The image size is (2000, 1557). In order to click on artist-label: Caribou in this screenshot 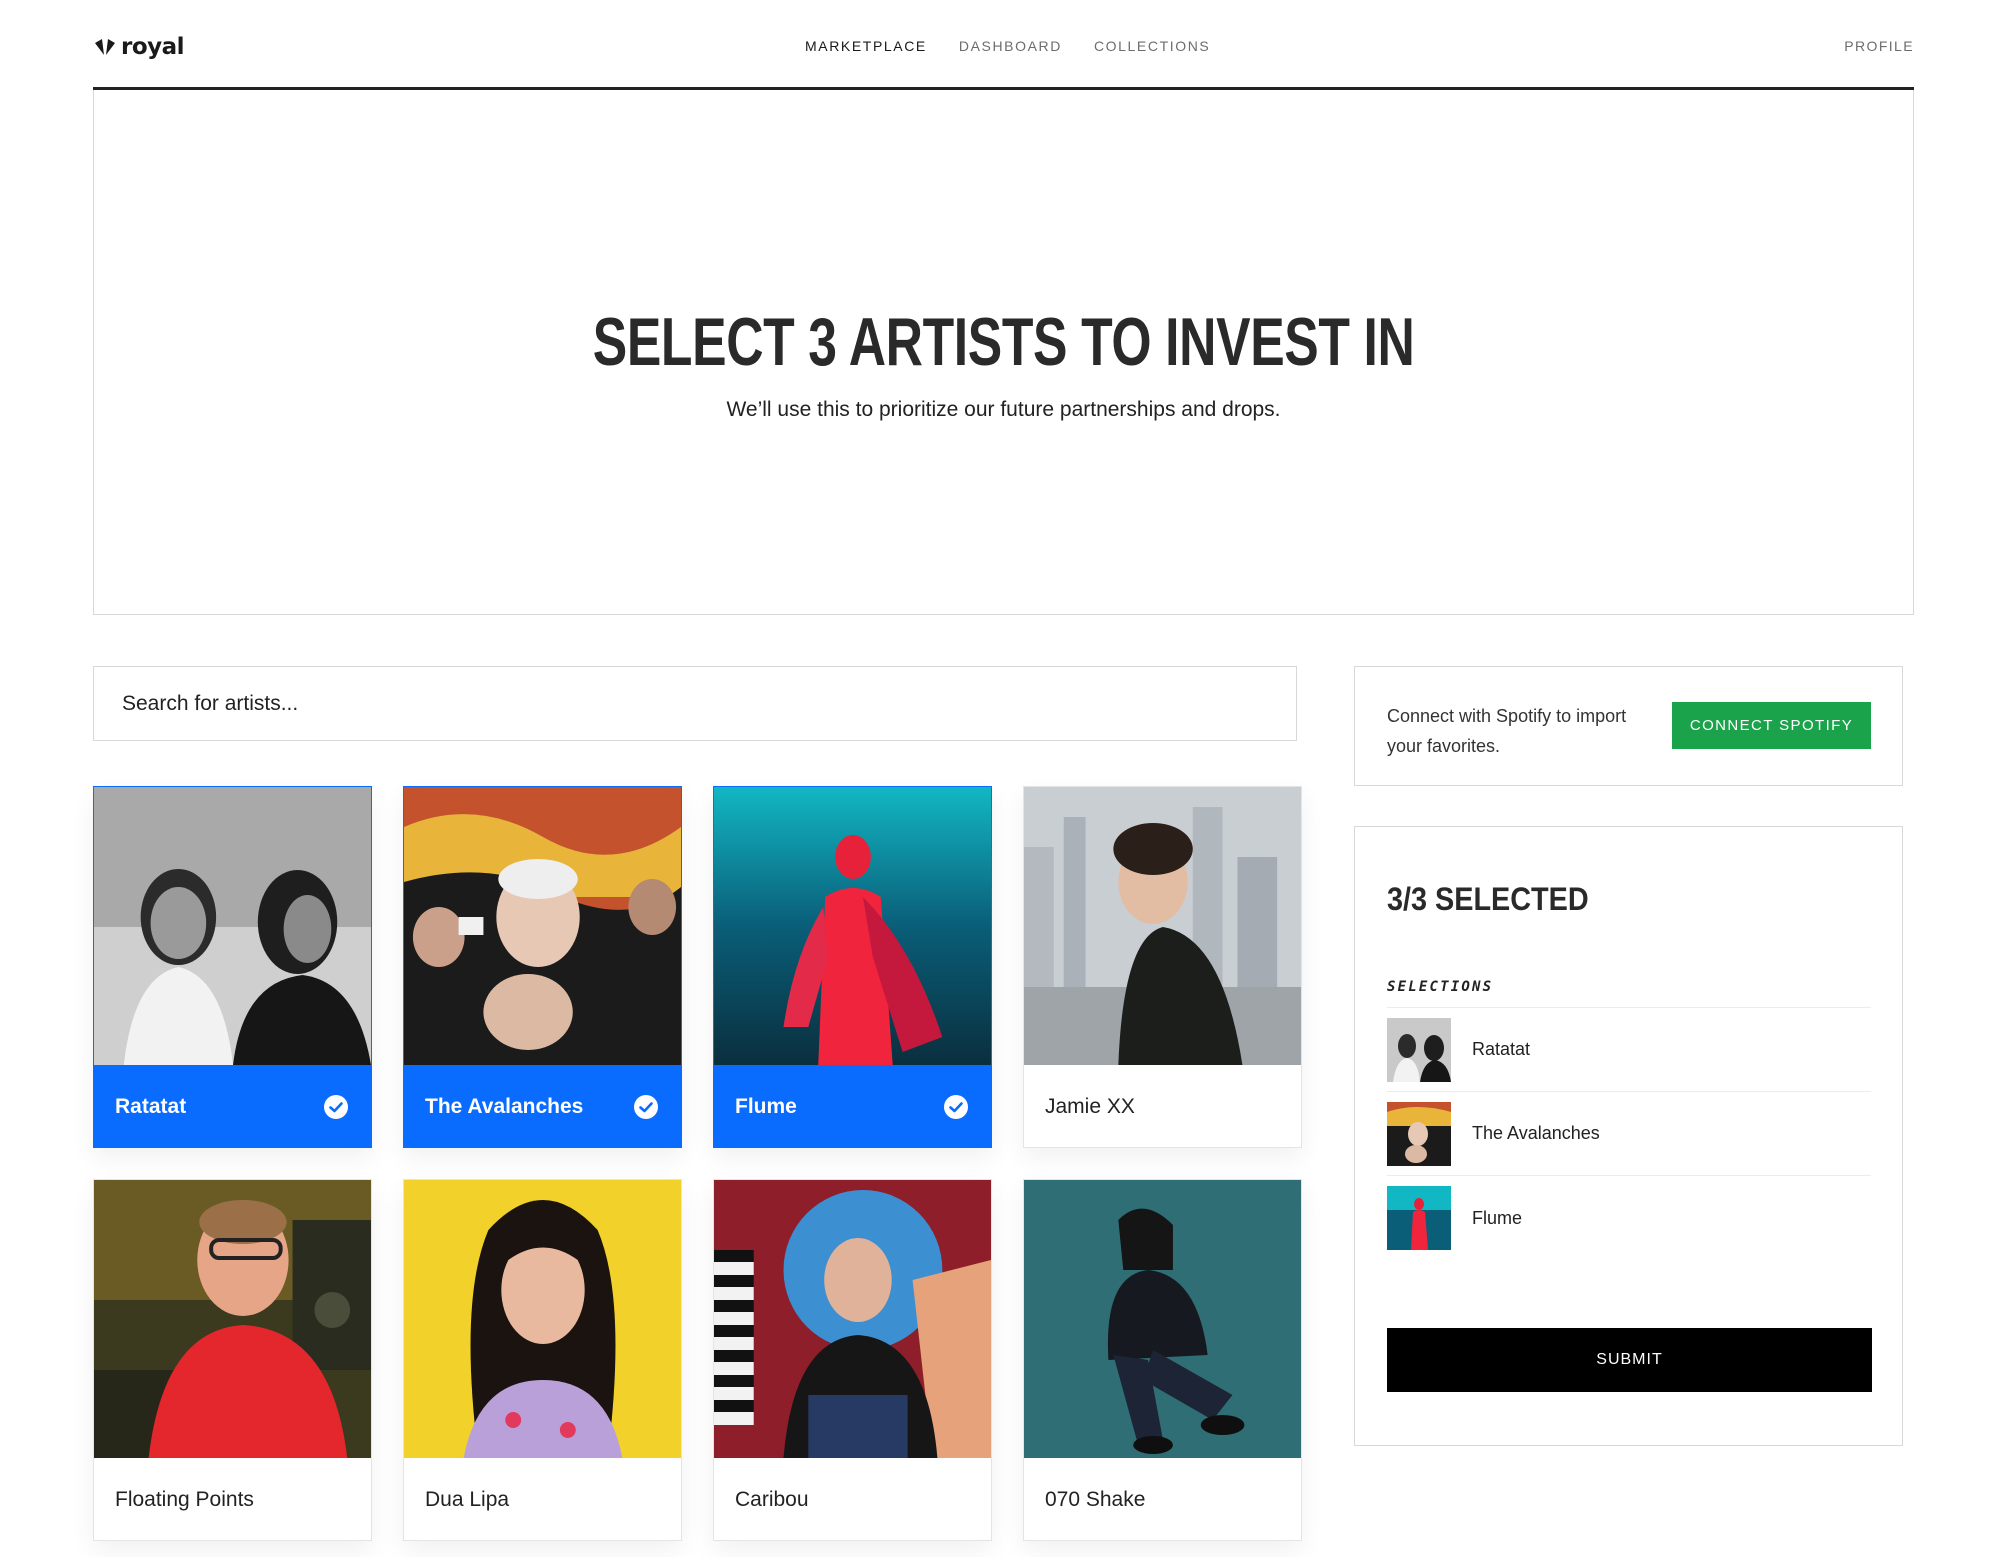, I will do `click(852, 1499)`.